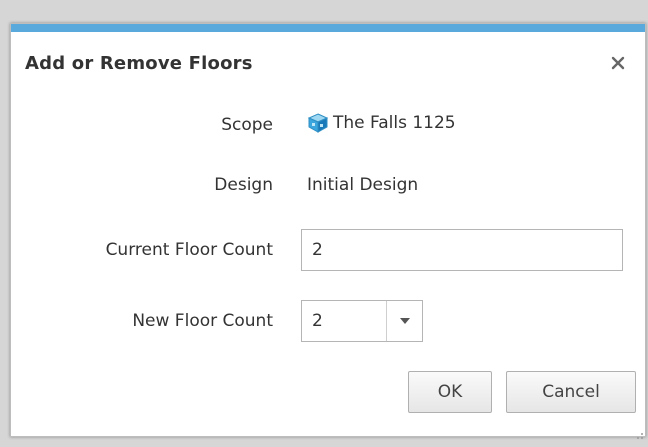  I want to click on ok-button: OK, so click(450, 392).